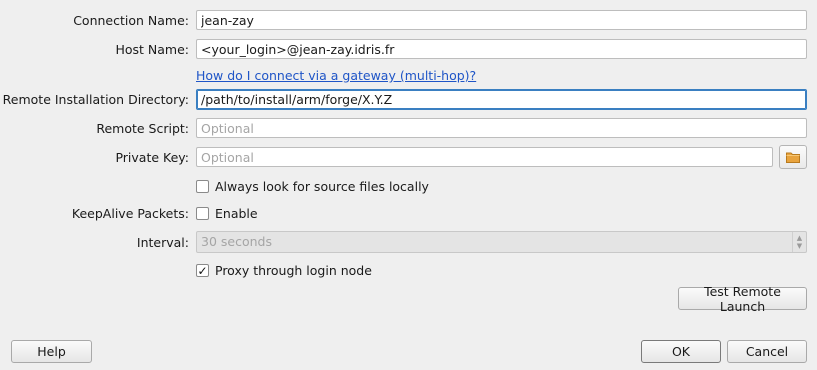 Image resolution: width=817 pixels, height=370 pixels. I want to click on remote-install-dir-label: Remote Installation Directory:, so click(95, 99).